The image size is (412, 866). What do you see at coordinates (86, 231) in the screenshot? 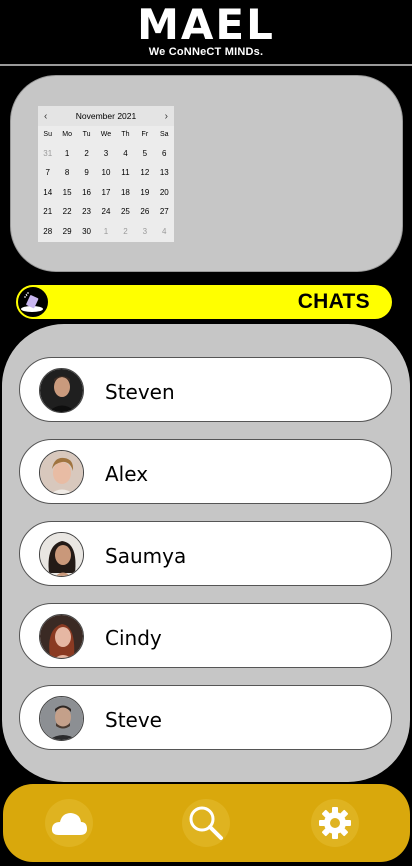
I see `calendar-day: 30` at bounding box center [86, 231].